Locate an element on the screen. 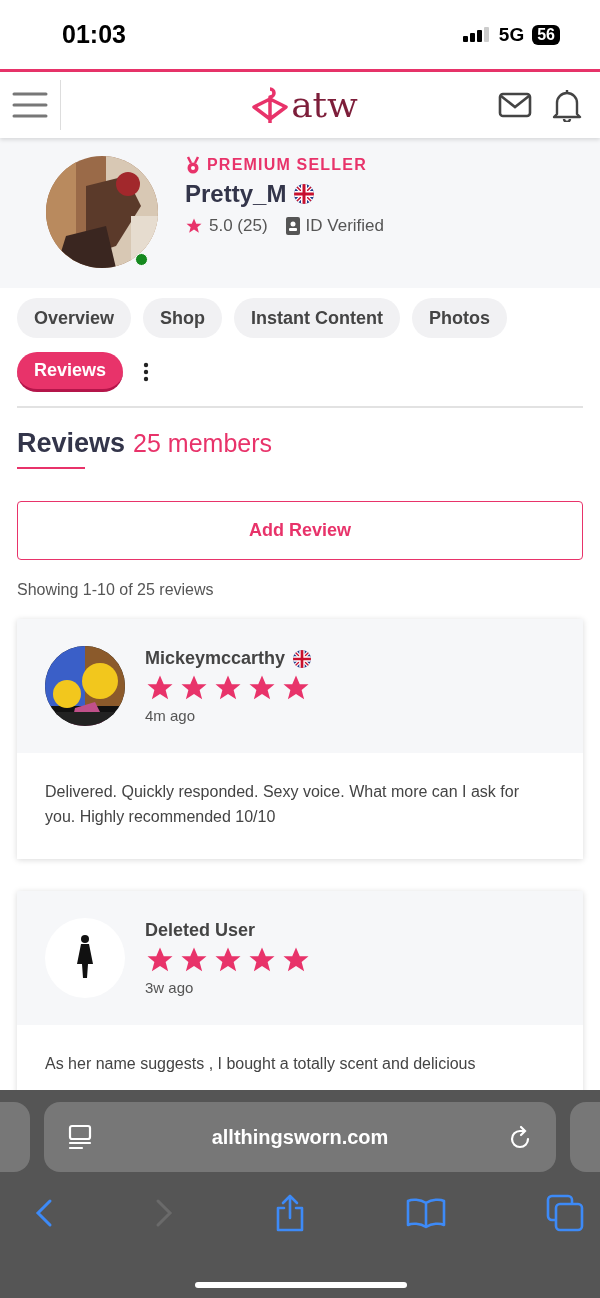  review-time: 3w ago is located at coordinates (170, 987).